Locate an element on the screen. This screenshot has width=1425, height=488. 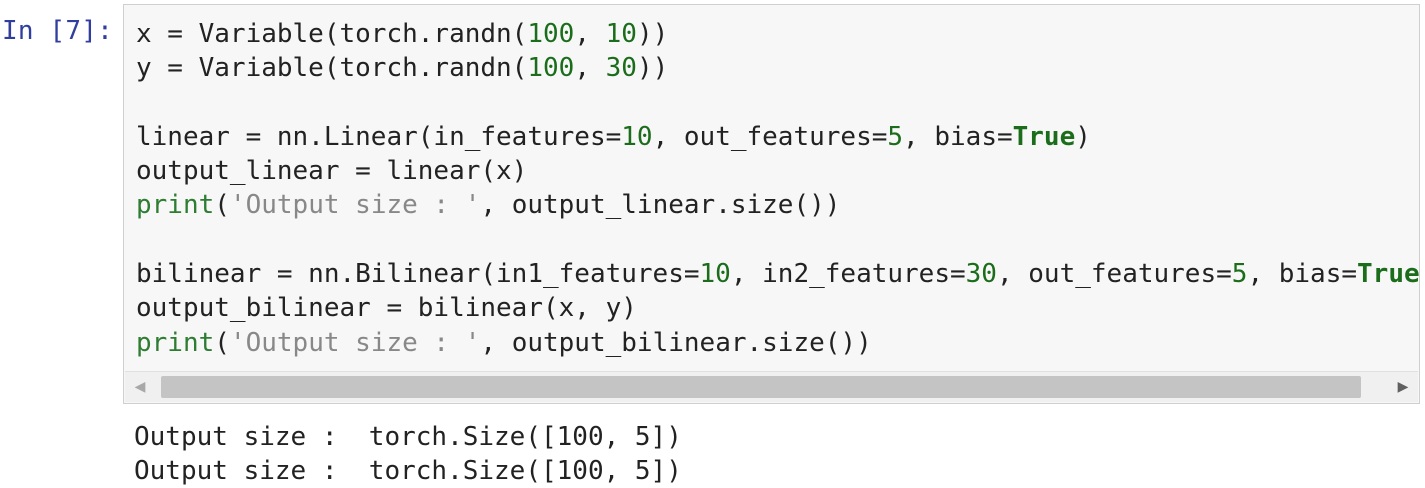
scrollbar-thumb is located at coordinates (761, 387).